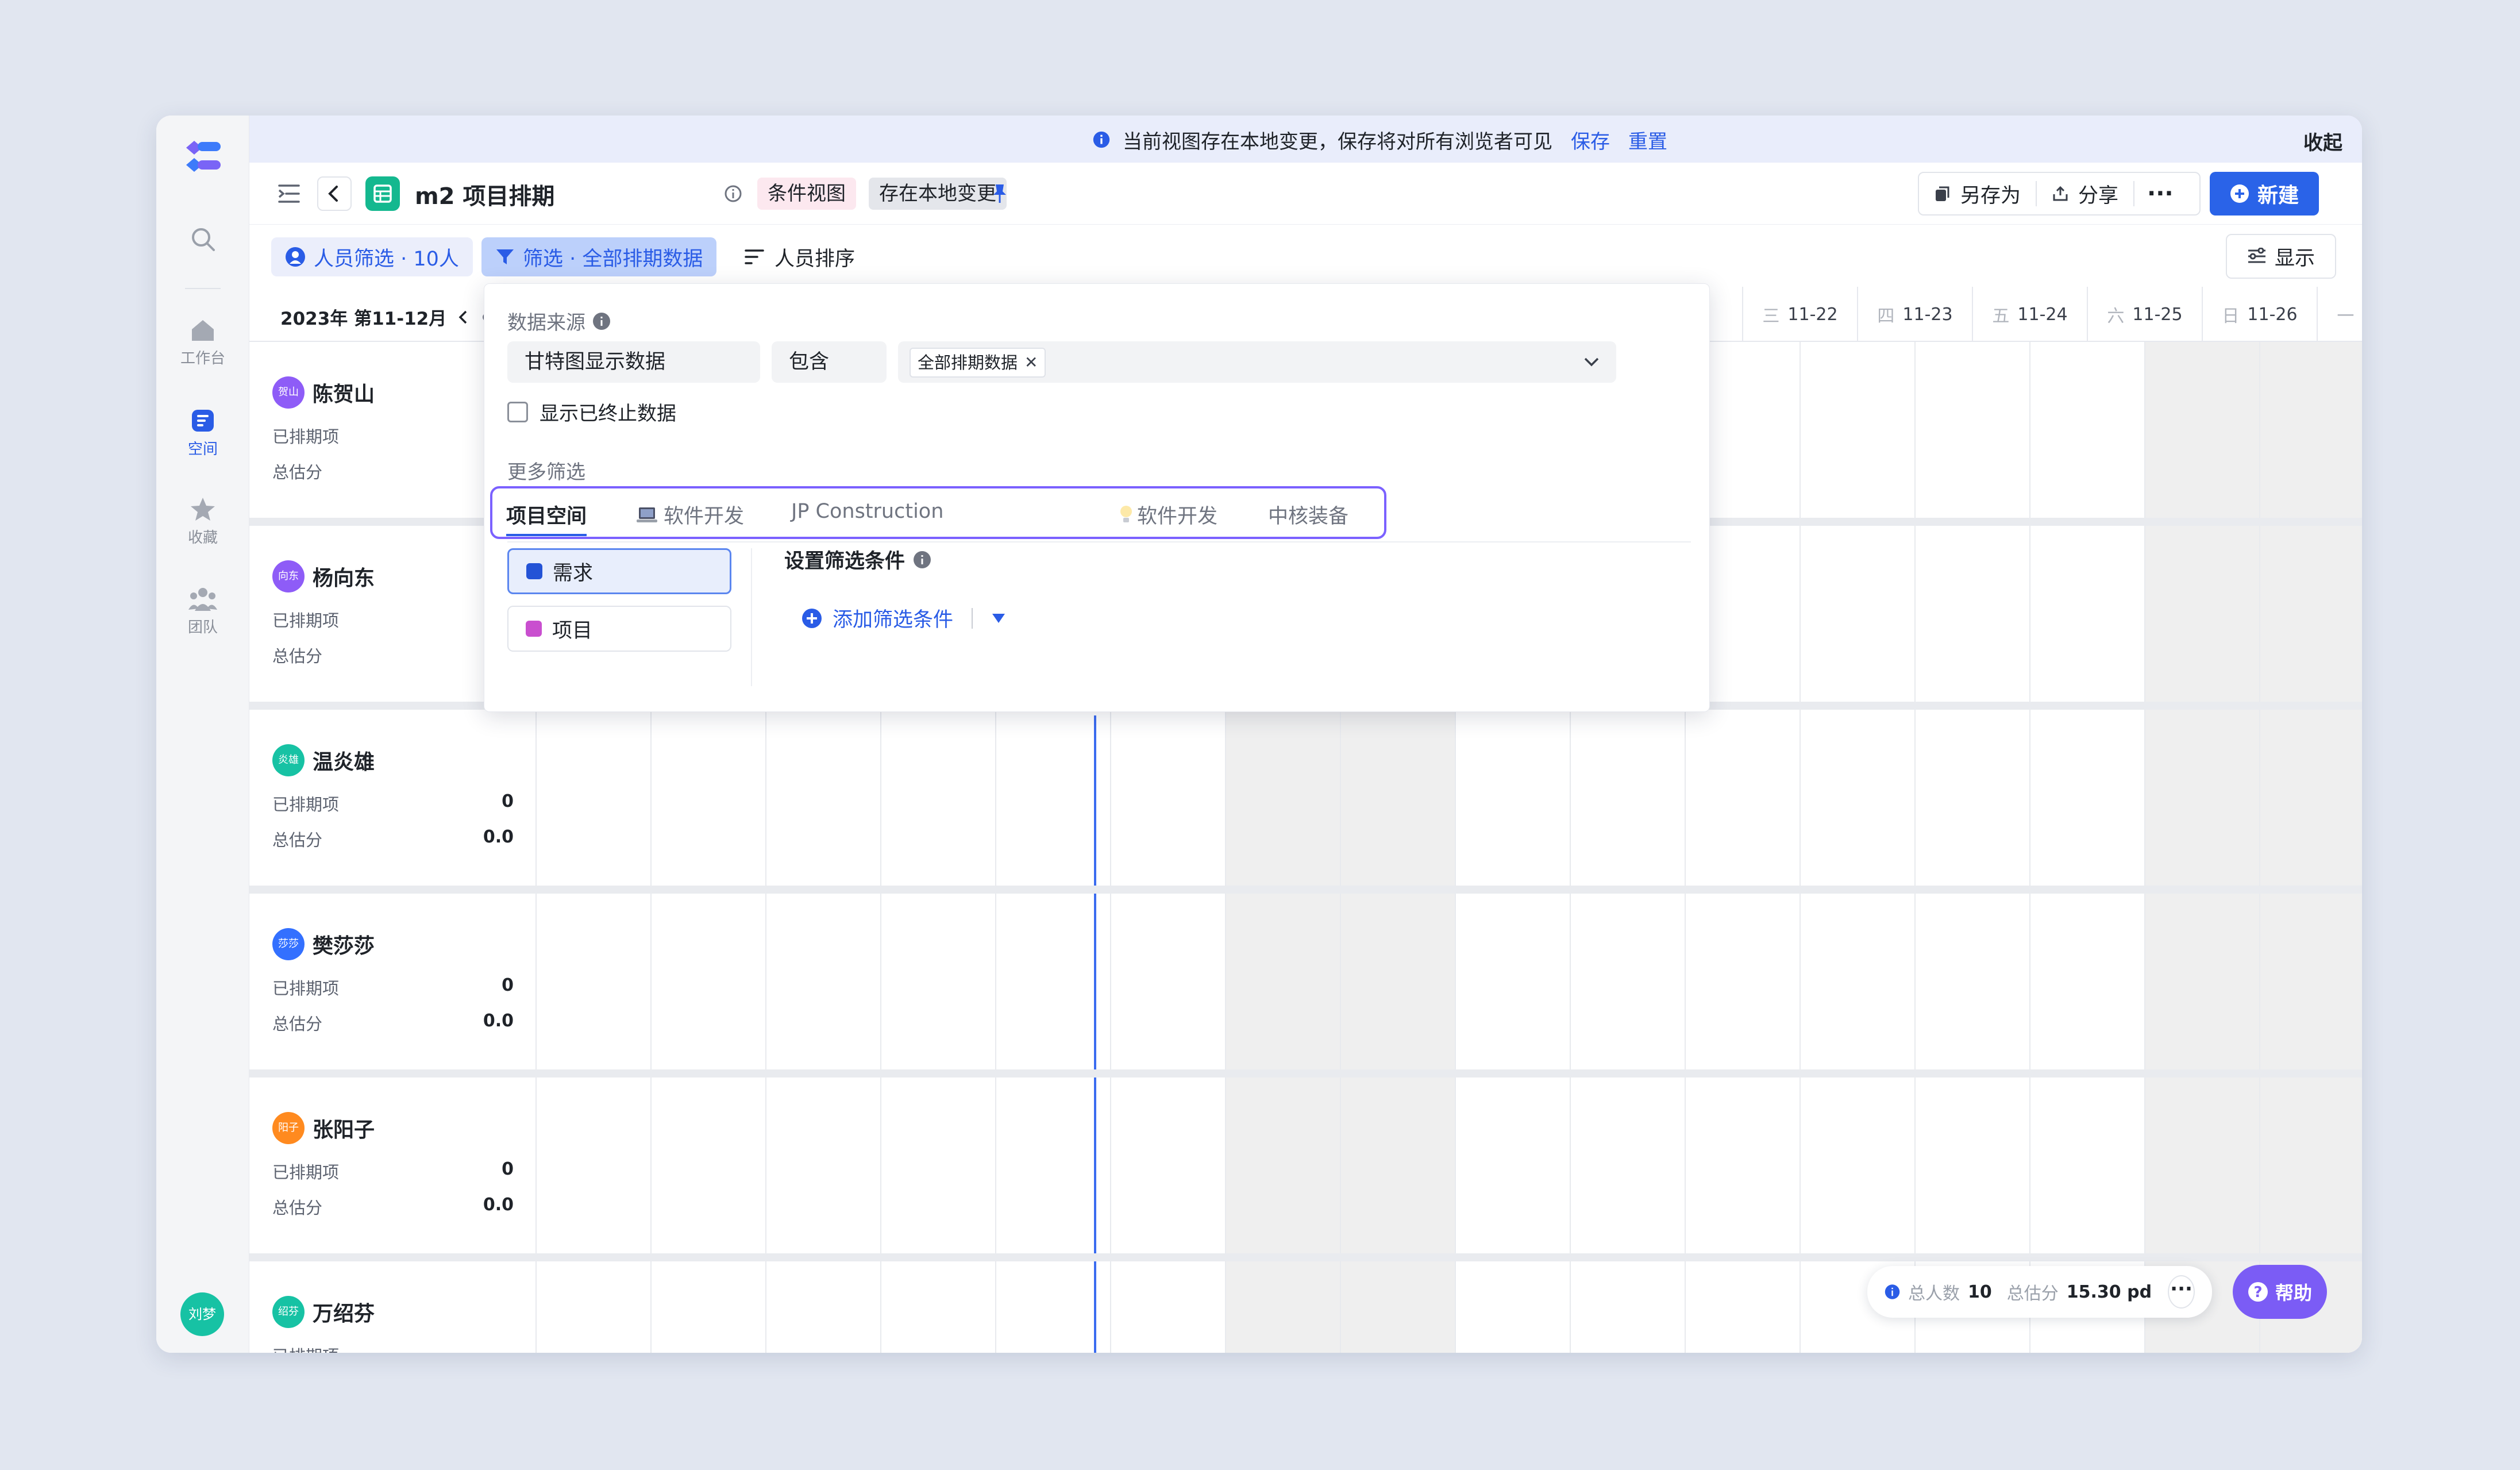 The width and height of the screenshot is (2520, 1470). Describe the element at coordinates (690, 514) in the screenshot. I see `tab-software-dev: 软件开发` at that location.